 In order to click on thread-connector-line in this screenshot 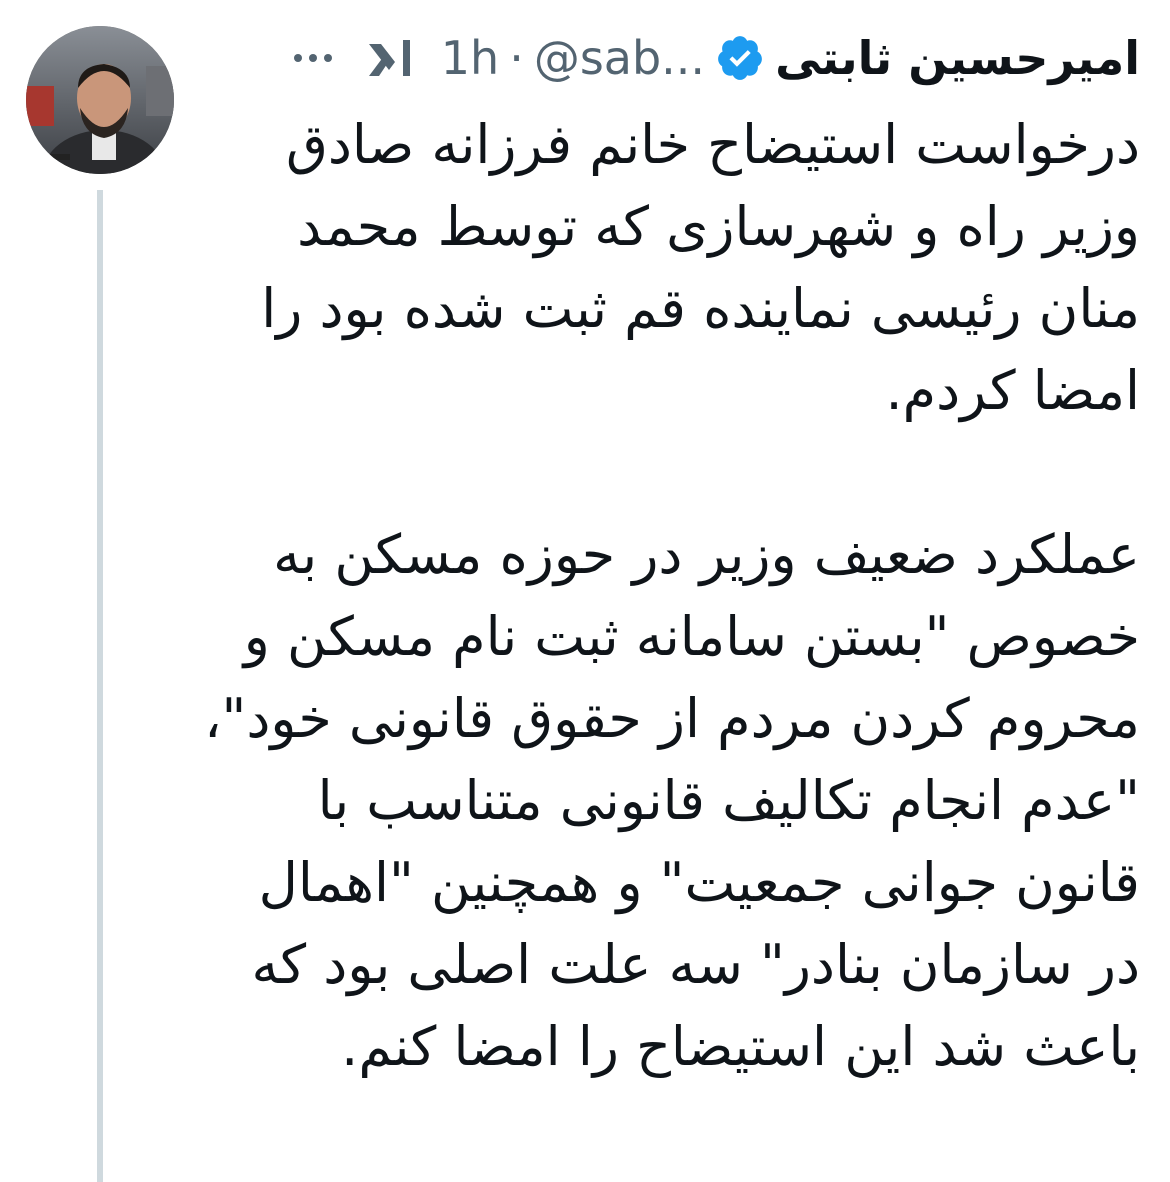, I will do `click(100, 686)`.